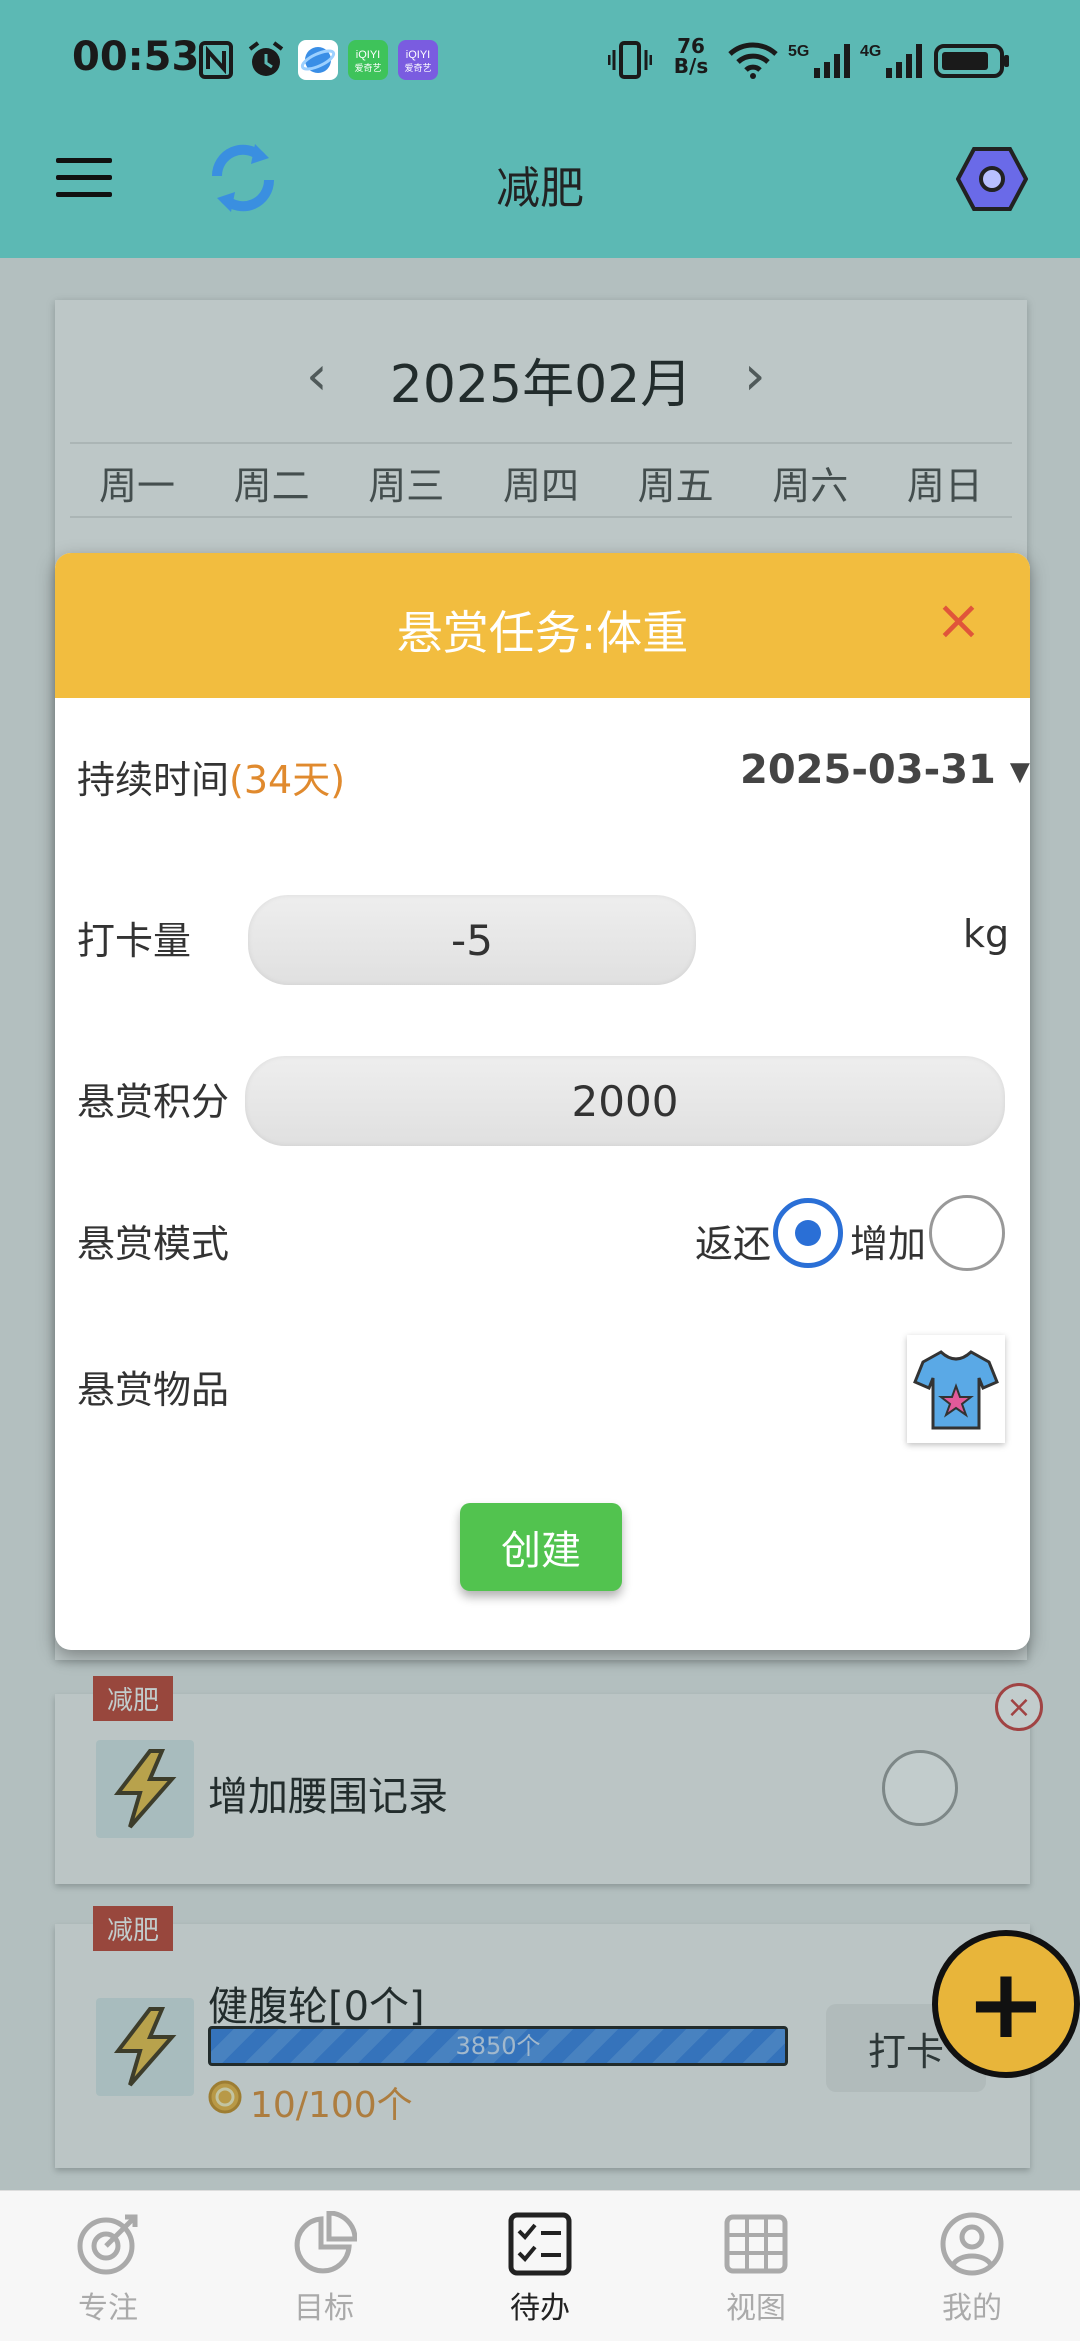 The height and width of the screenshot is (2341, 1080). I want to click on reward-item-label: 悬赏物品, so click(153, 1390).